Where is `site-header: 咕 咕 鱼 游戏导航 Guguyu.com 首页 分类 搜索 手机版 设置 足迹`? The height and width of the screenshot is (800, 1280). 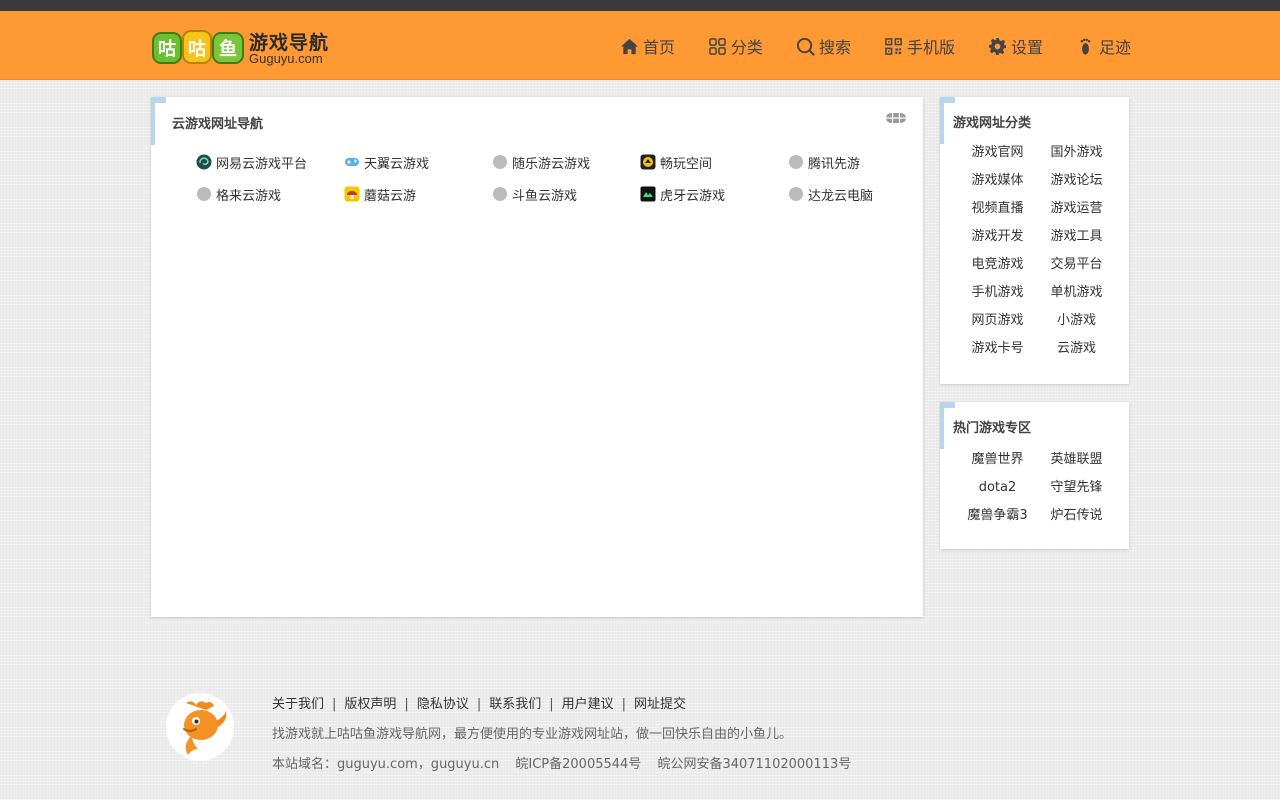
site-header: 咕 咕 鱼 游戏导航 Guguyu.com 首页 分类 搜索 手机版 设置 足迹 is located at coordinates (640, 45).